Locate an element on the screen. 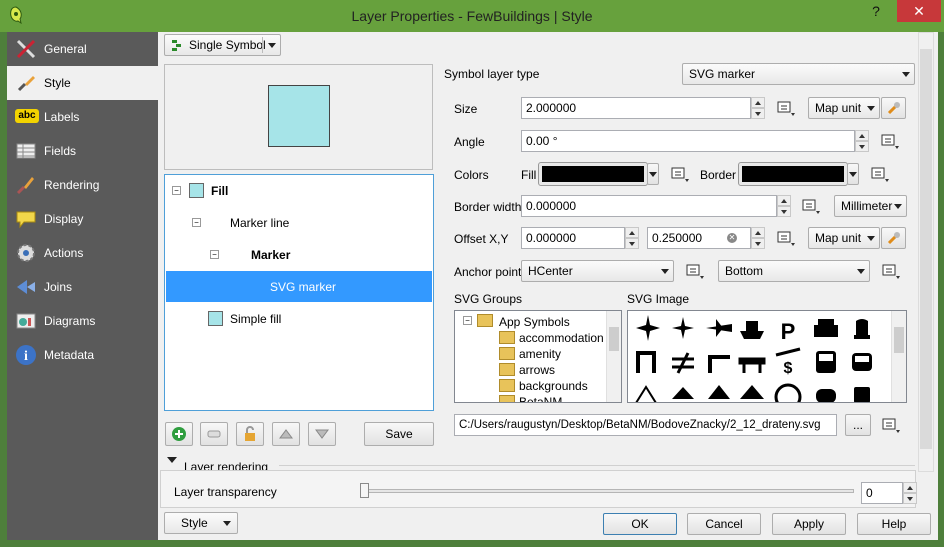  airplane-icon is located at coordinates (719, 328).